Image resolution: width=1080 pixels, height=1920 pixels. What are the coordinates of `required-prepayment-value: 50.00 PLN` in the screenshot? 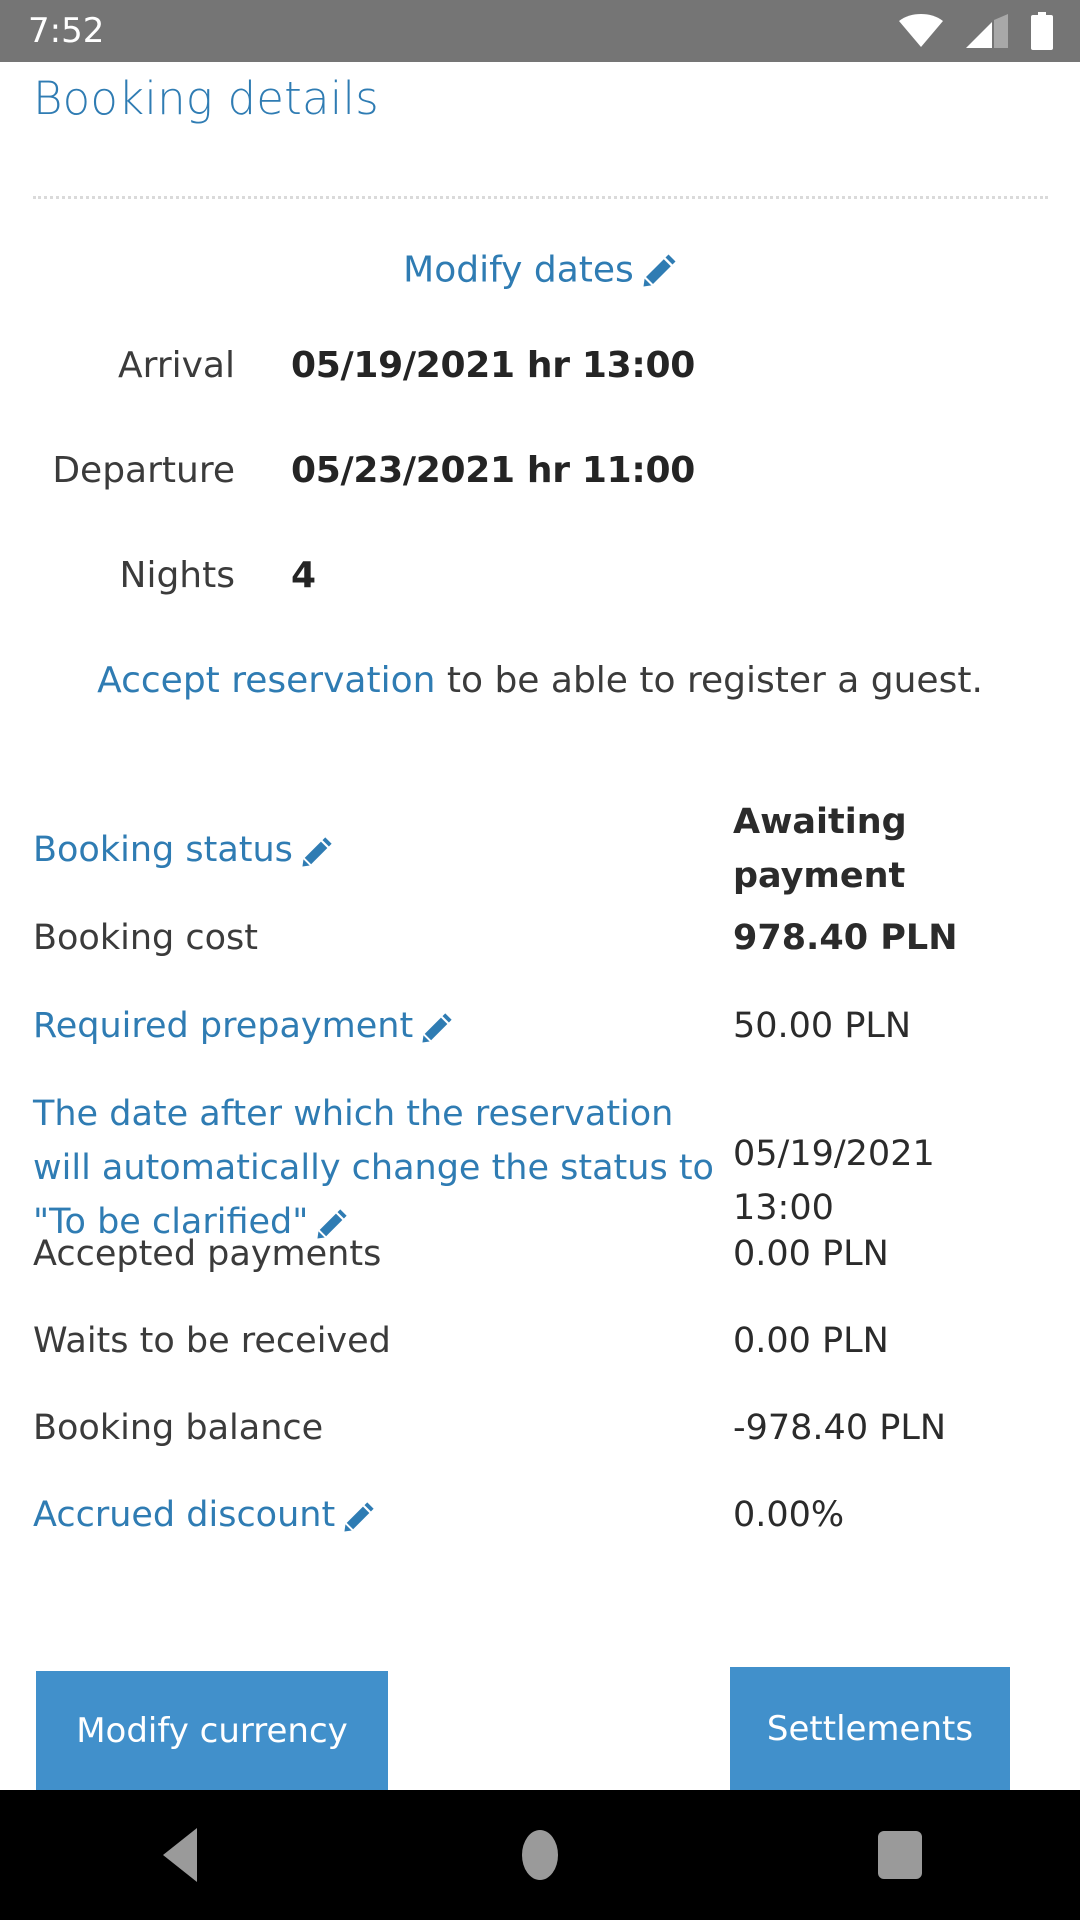 It's located at (822, 1026).